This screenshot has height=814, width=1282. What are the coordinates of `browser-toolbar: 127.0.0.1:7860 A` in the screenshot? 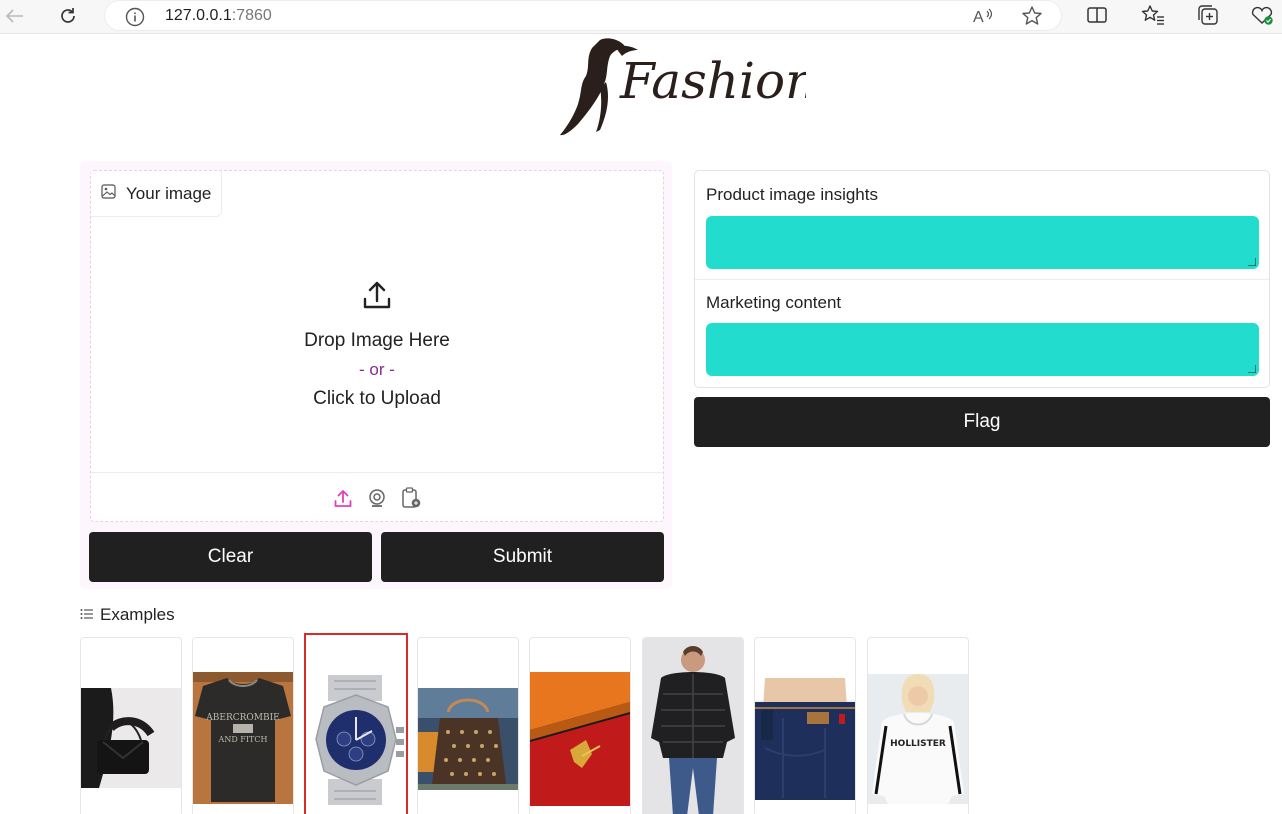 It's located at (641, 17).